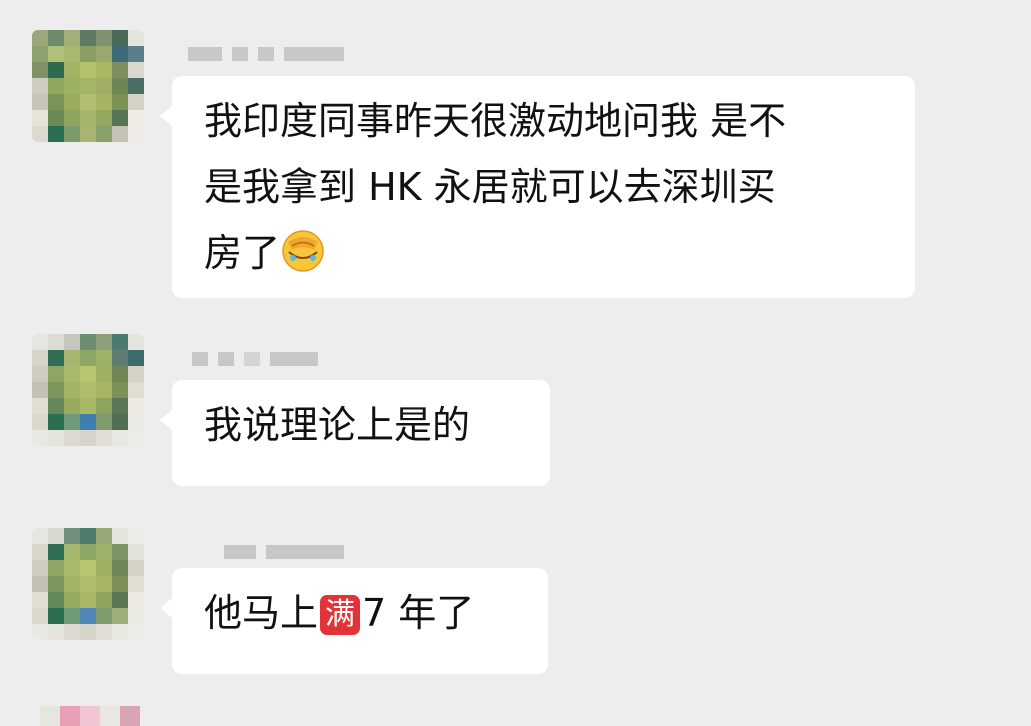 The width and height of the screenshot is (1031, 726). Describe the element at coordinates (340, 615) in the screenshot. I see `man-badge-icon: 满` at that location.